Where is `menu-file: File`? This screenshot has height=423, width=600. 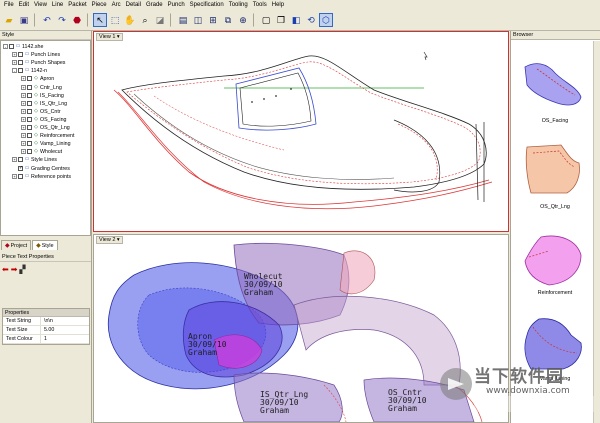
menu-file: File is located at coordinates (9, 5).